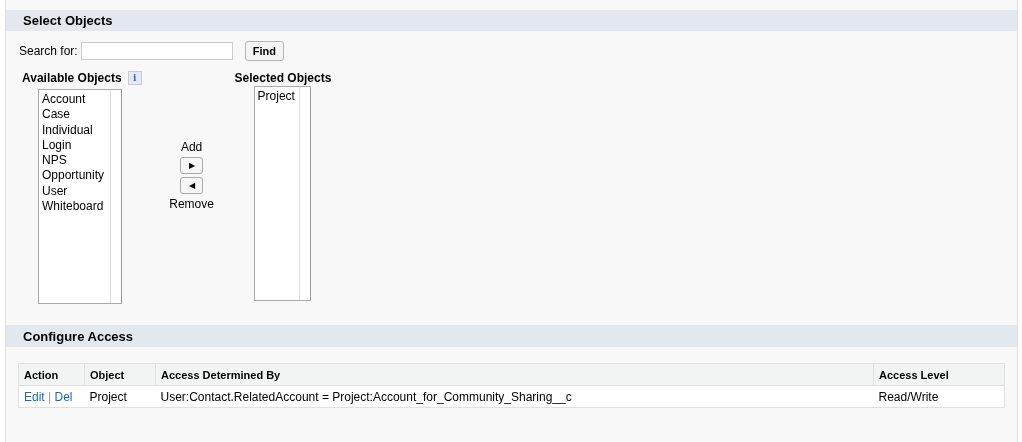  I want to click on list-item: Login, so click(74, 145).